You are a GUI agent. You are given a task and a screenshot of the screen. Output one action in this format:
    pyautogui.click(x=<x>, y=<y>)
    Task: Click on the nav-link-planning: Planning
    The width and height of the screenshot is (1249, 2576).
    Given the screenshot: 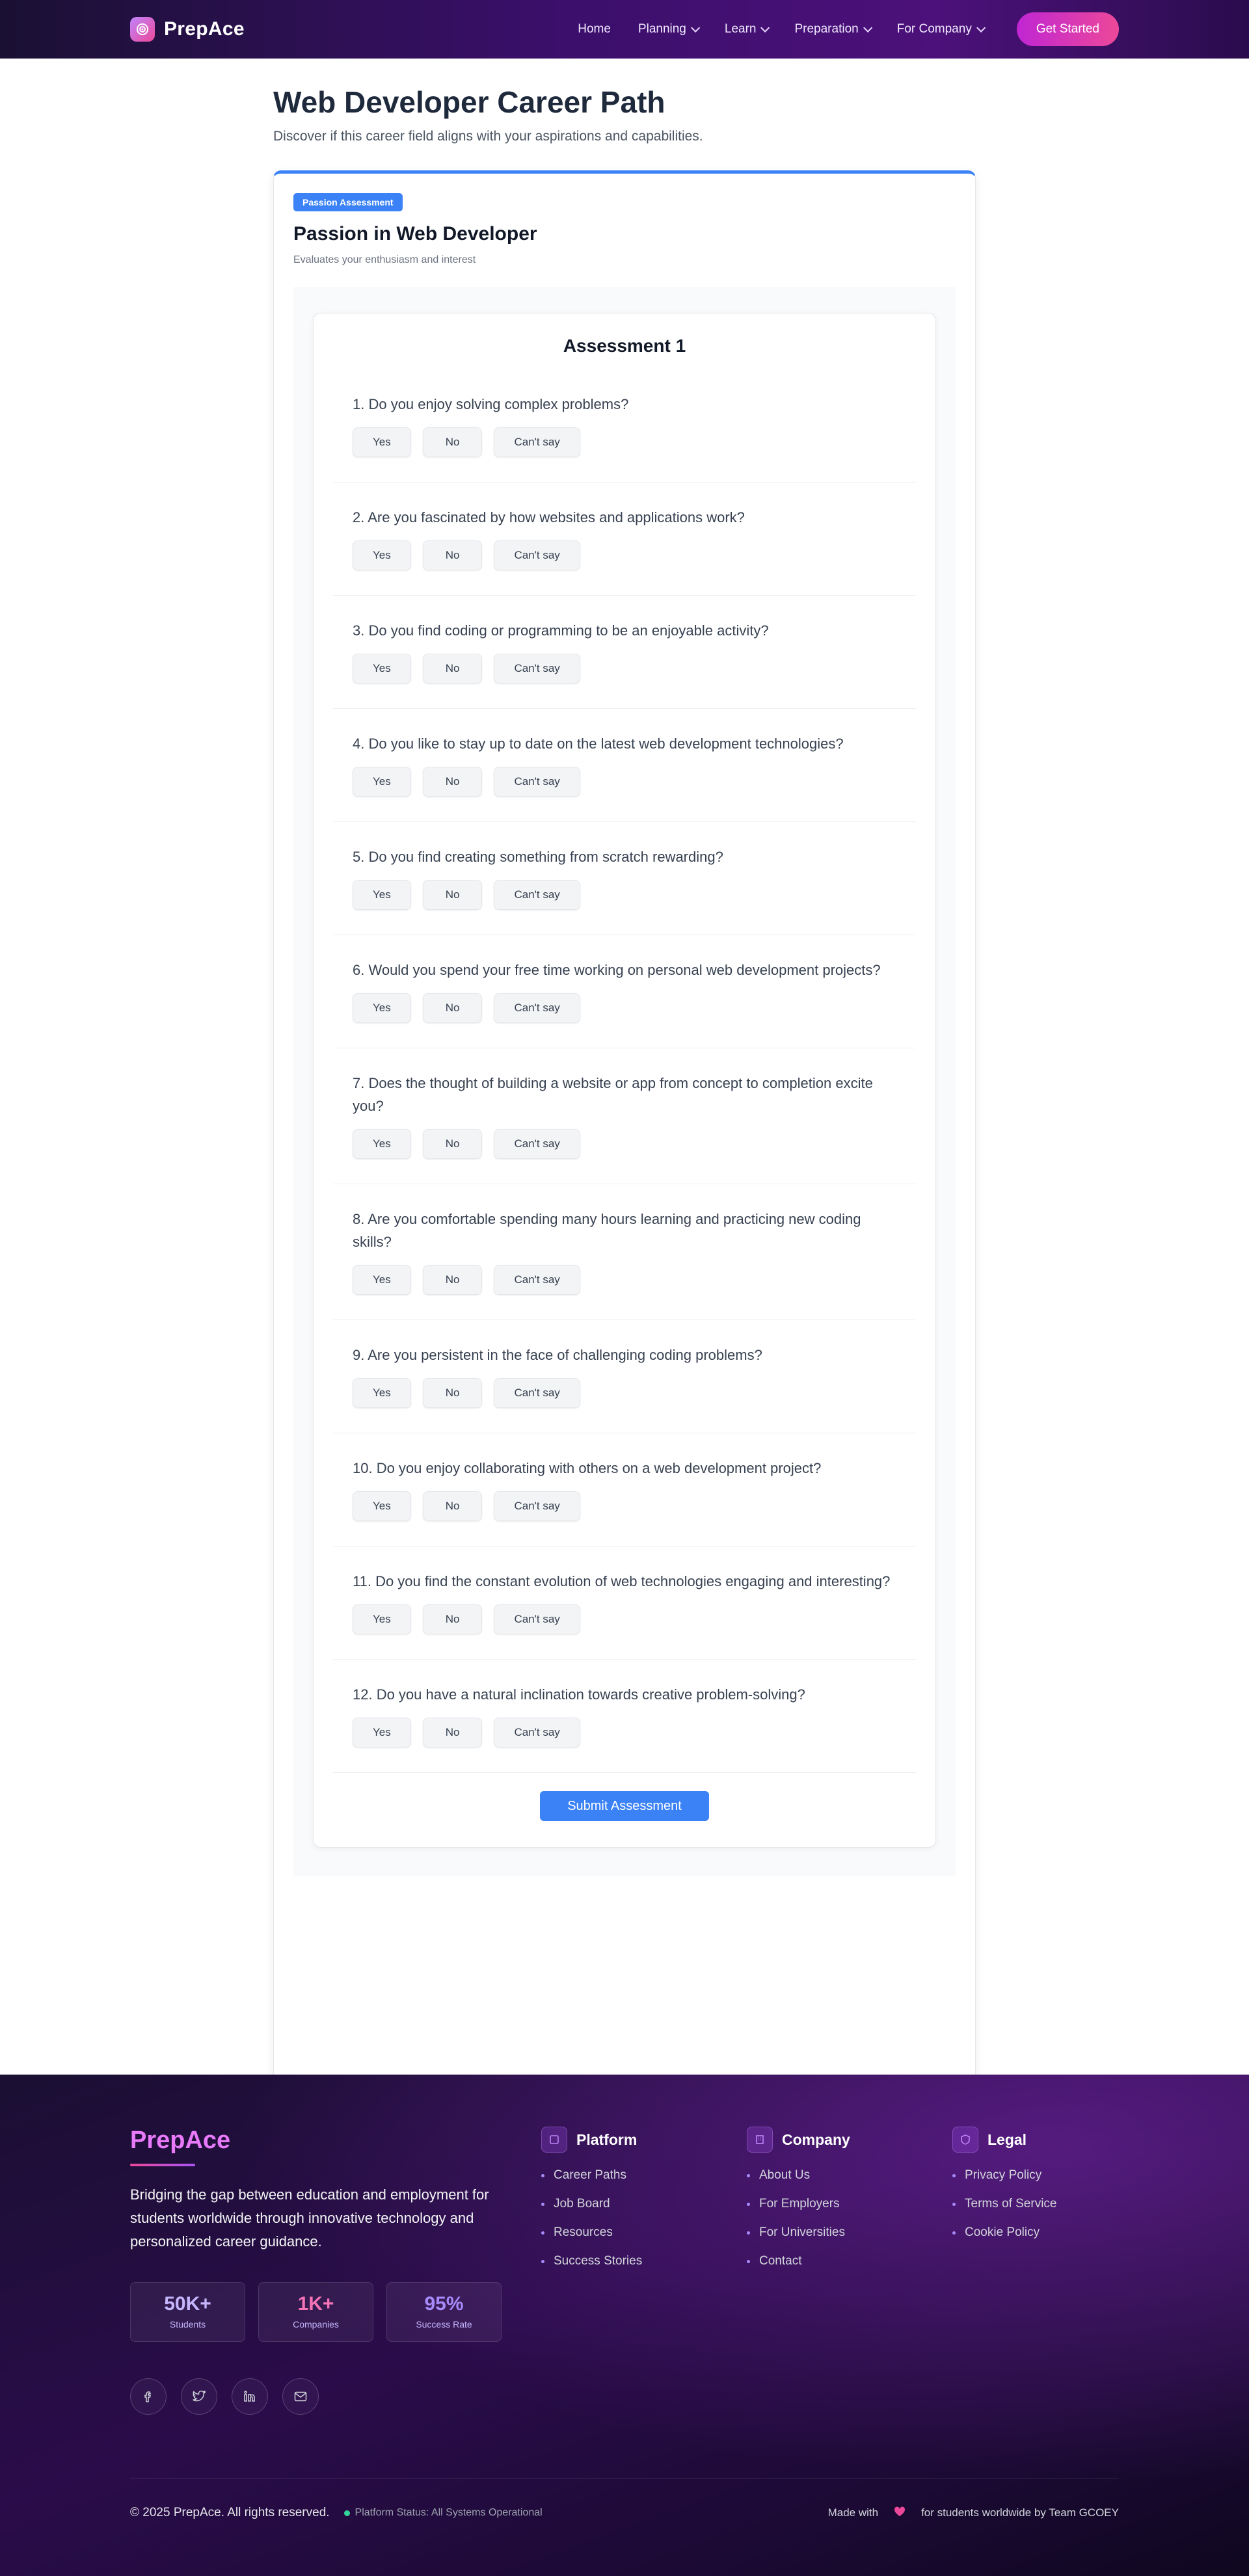 What is the action you would take?
    pyautogui.click(x=669, y=29)
    